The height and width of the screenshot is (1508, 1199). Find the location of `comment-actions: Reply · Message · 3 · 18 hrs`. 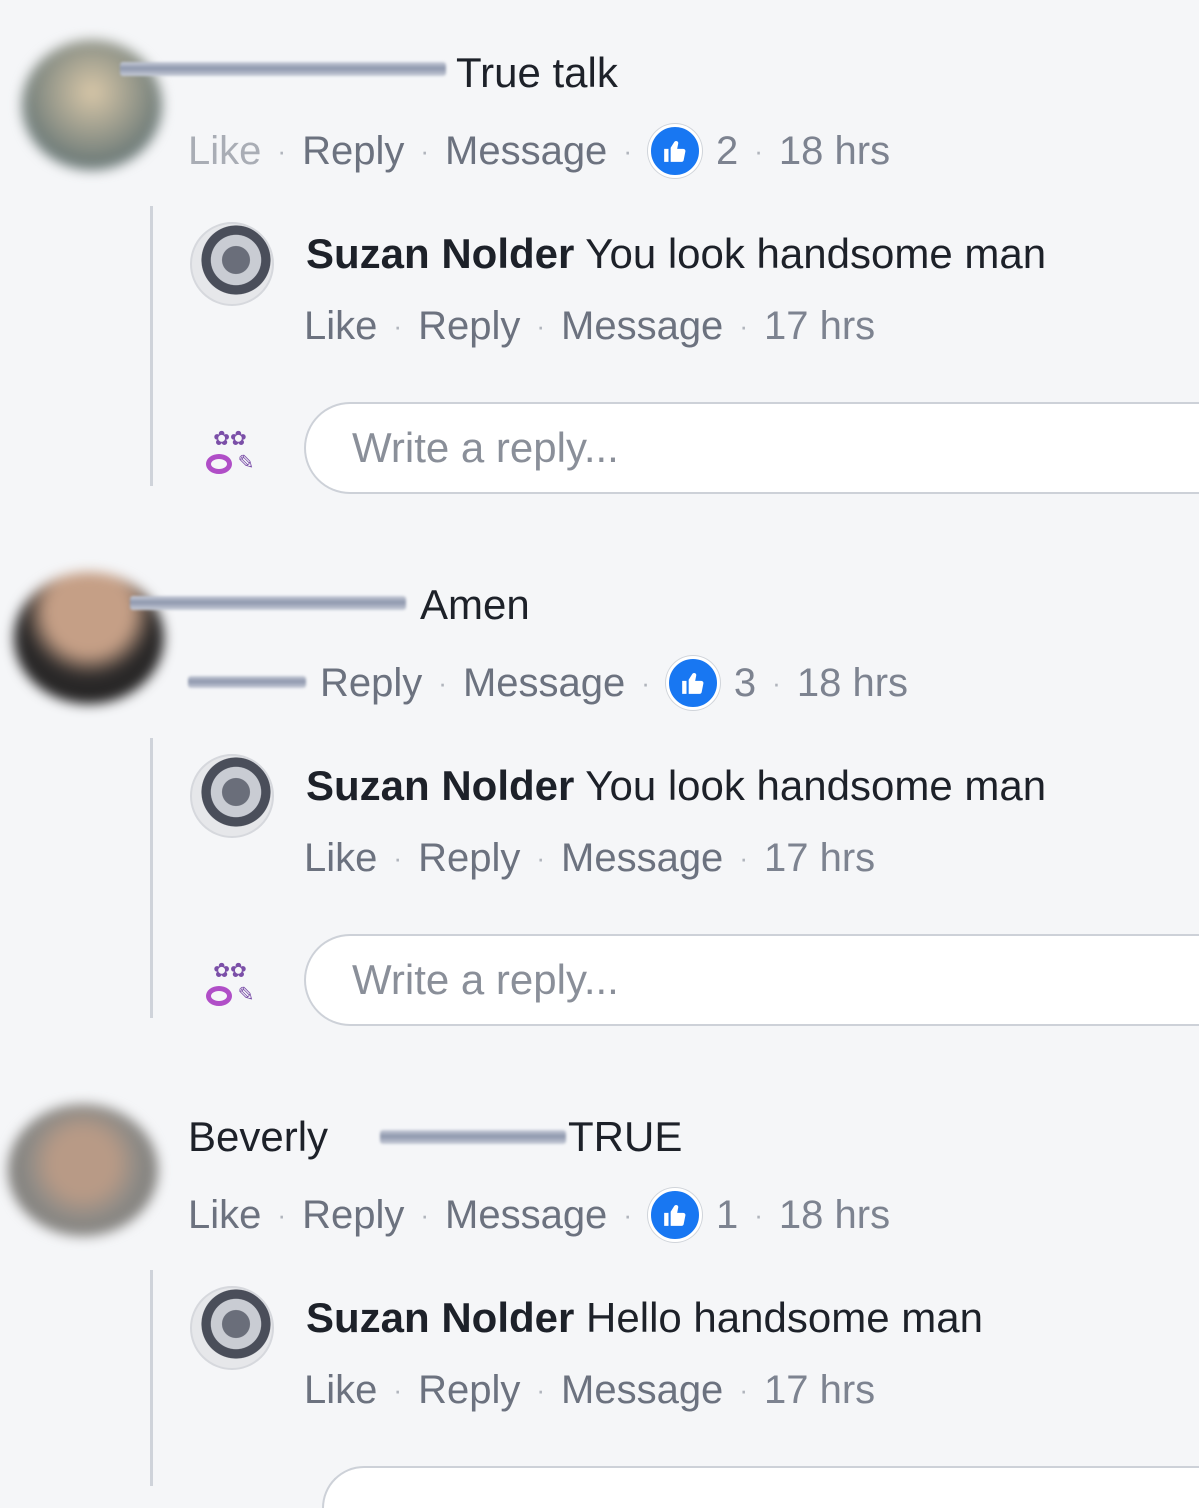

comment-actions: Reply · Message · 3 · 18 hrs is located at coordinates (614, 683).